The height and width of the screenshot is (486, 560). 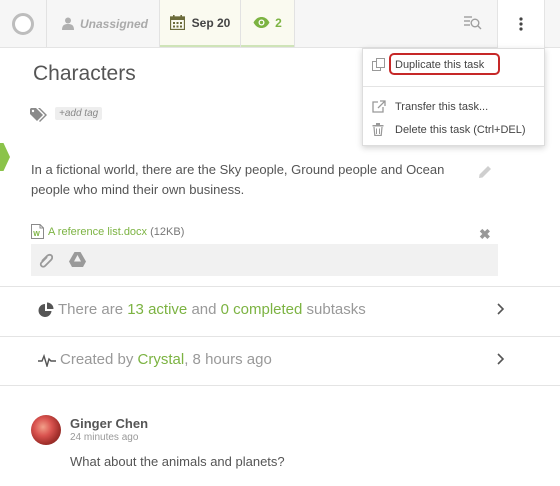 I want to click on subtasks-suffix: subtasks, so click(x=336, y=309).